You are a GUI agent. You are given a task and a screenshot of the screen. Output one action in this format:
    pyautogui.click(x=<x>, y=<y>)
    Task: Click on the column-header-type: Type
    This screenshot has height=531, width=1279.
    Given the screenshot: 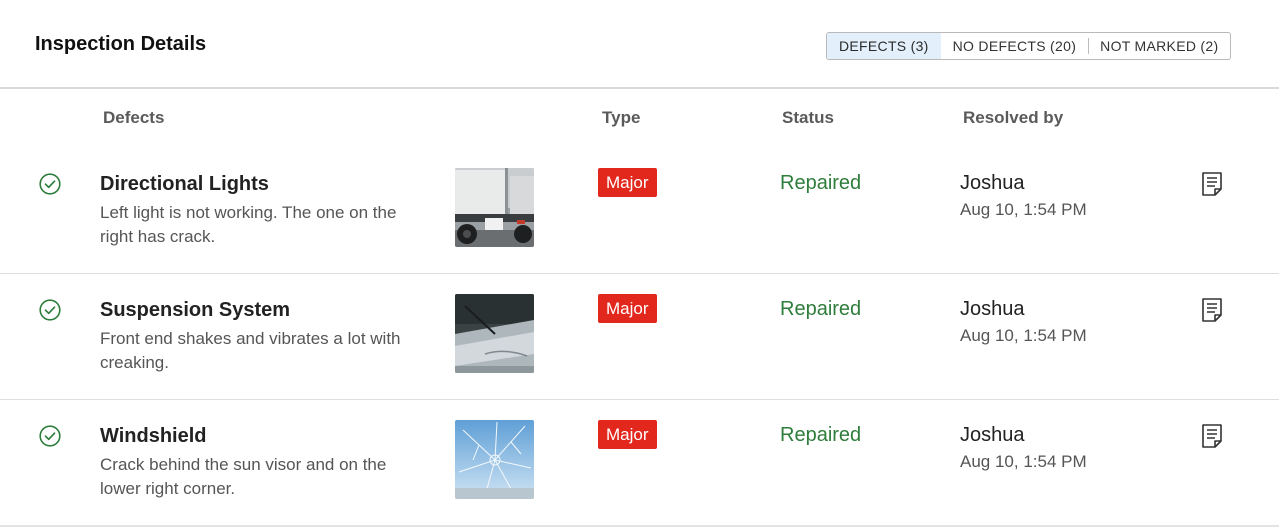 What is the action you would take?
    pyautogui.click(x=621, y=117)
    